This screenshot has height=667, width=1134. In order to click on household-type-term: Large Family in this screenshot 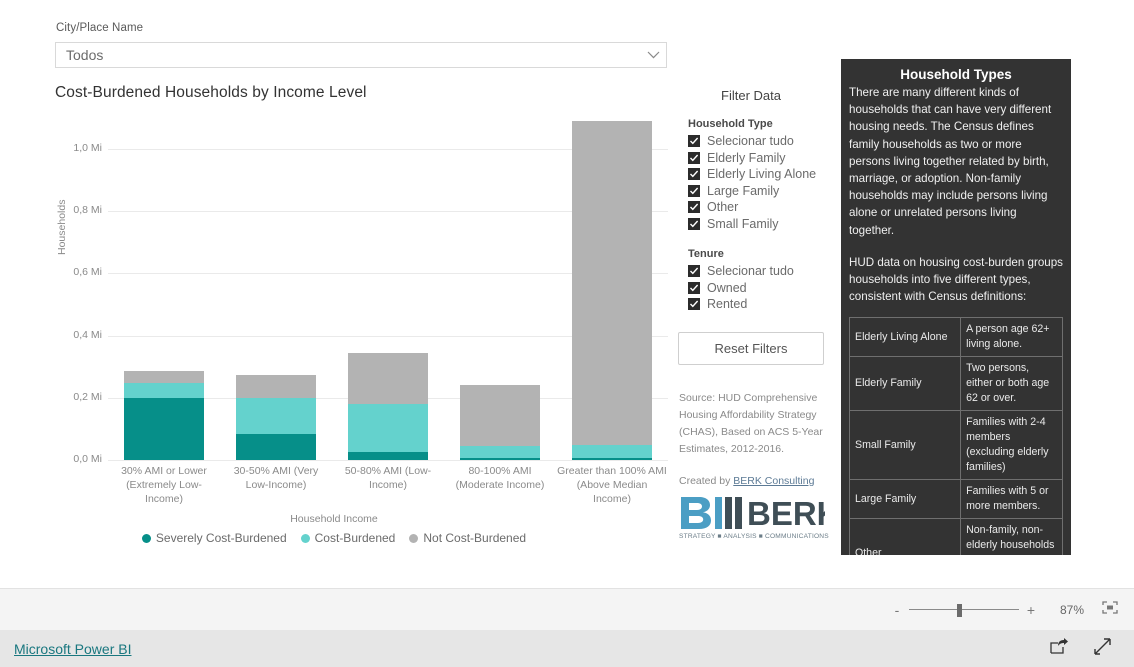, I will do `click(905, 499)`.